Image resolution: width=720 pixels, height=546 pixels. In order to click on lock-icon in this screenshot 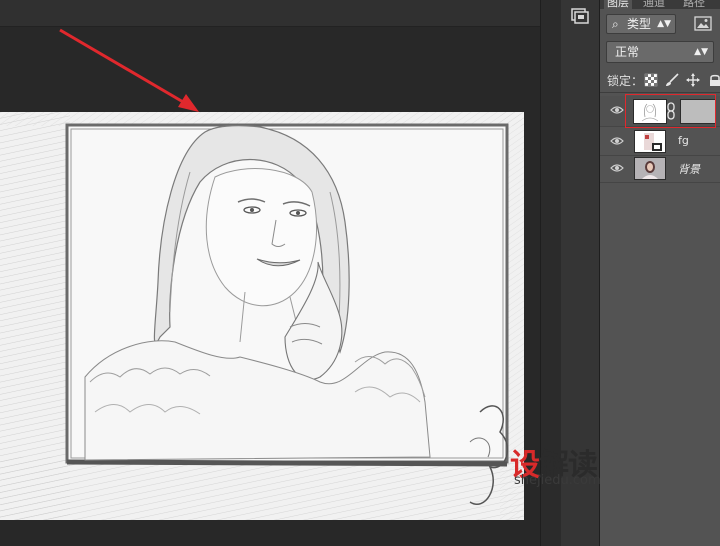, I will do `click(714, 80)`.